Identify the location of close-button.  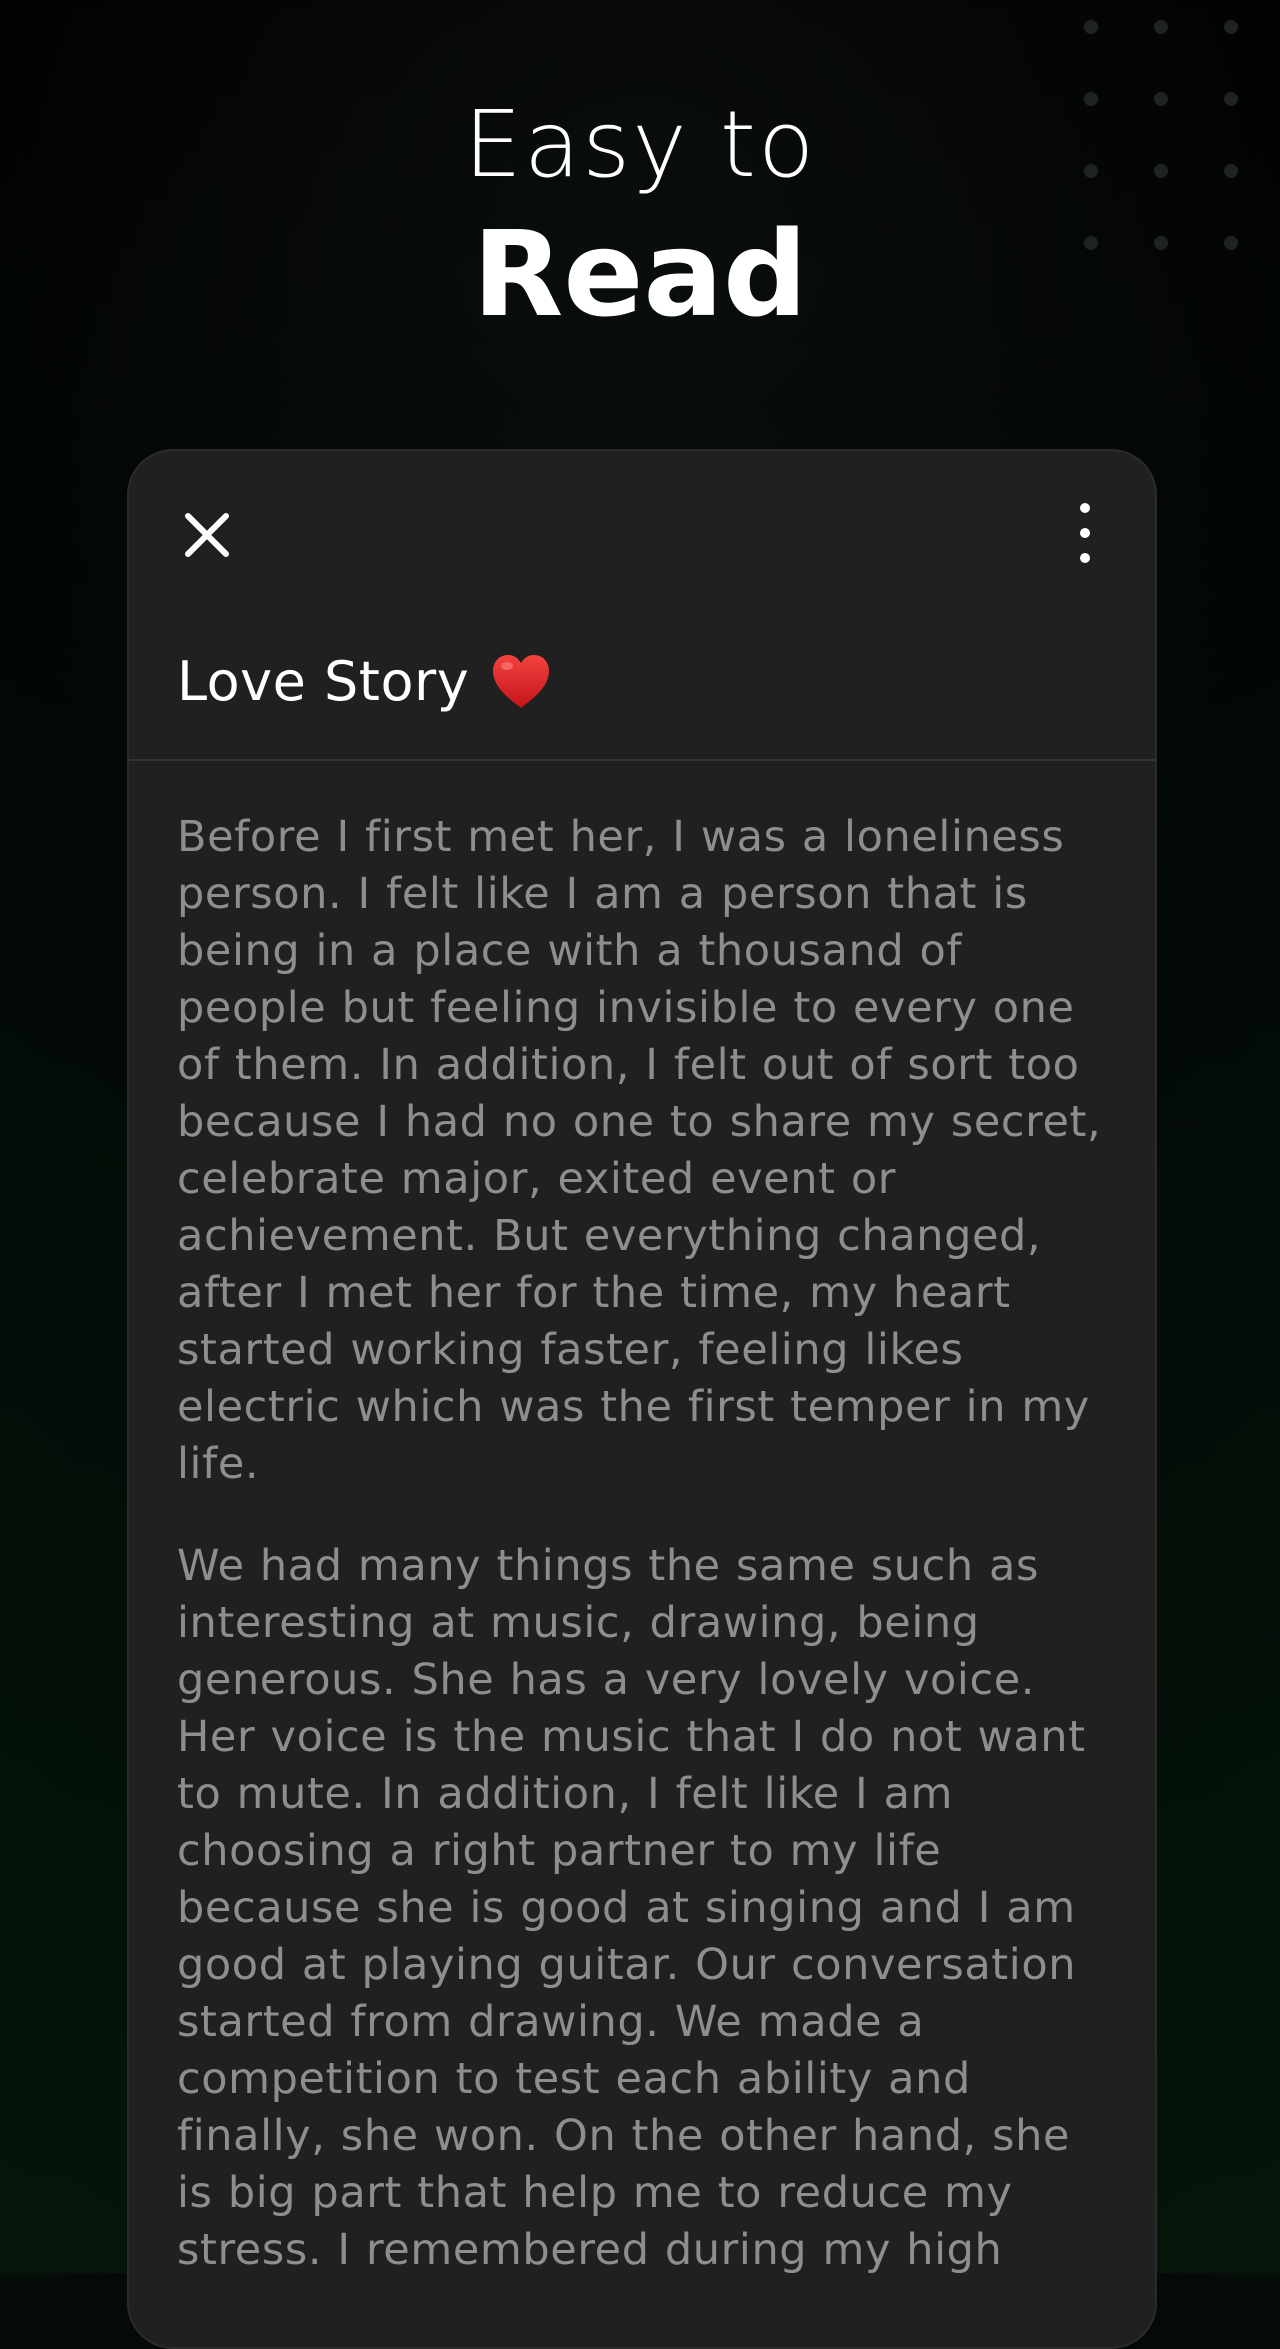
(207, 535).